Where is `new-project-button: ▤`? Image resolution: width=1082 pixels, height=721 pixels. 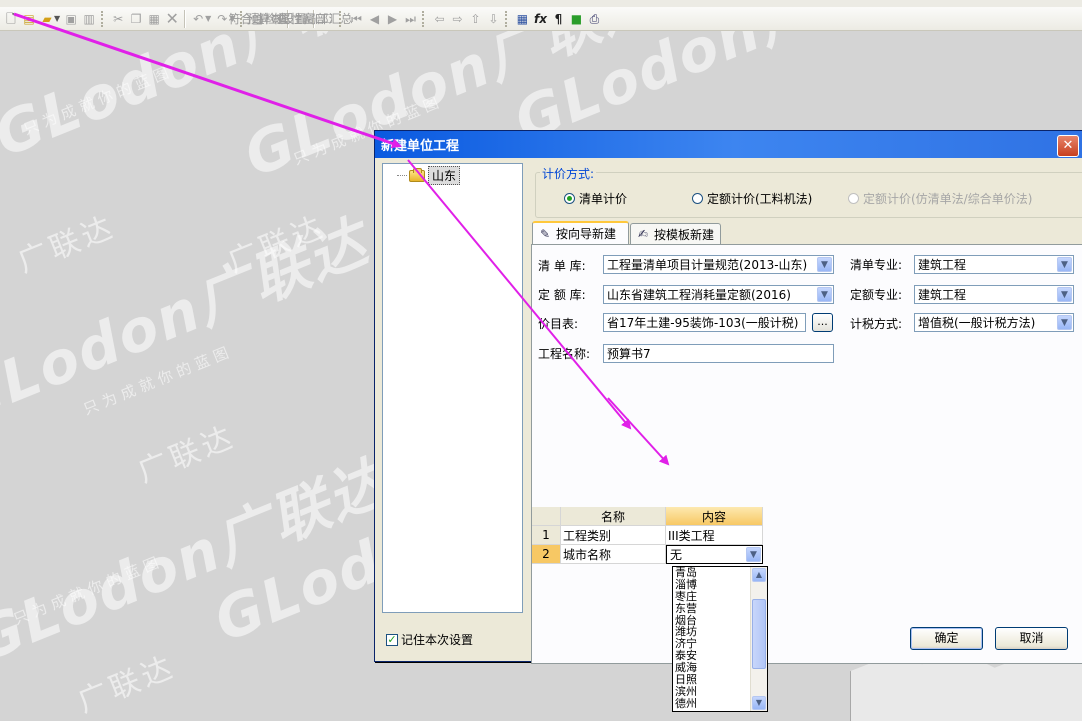 new-project-button: ▤ is located at coordinates (29, 19).